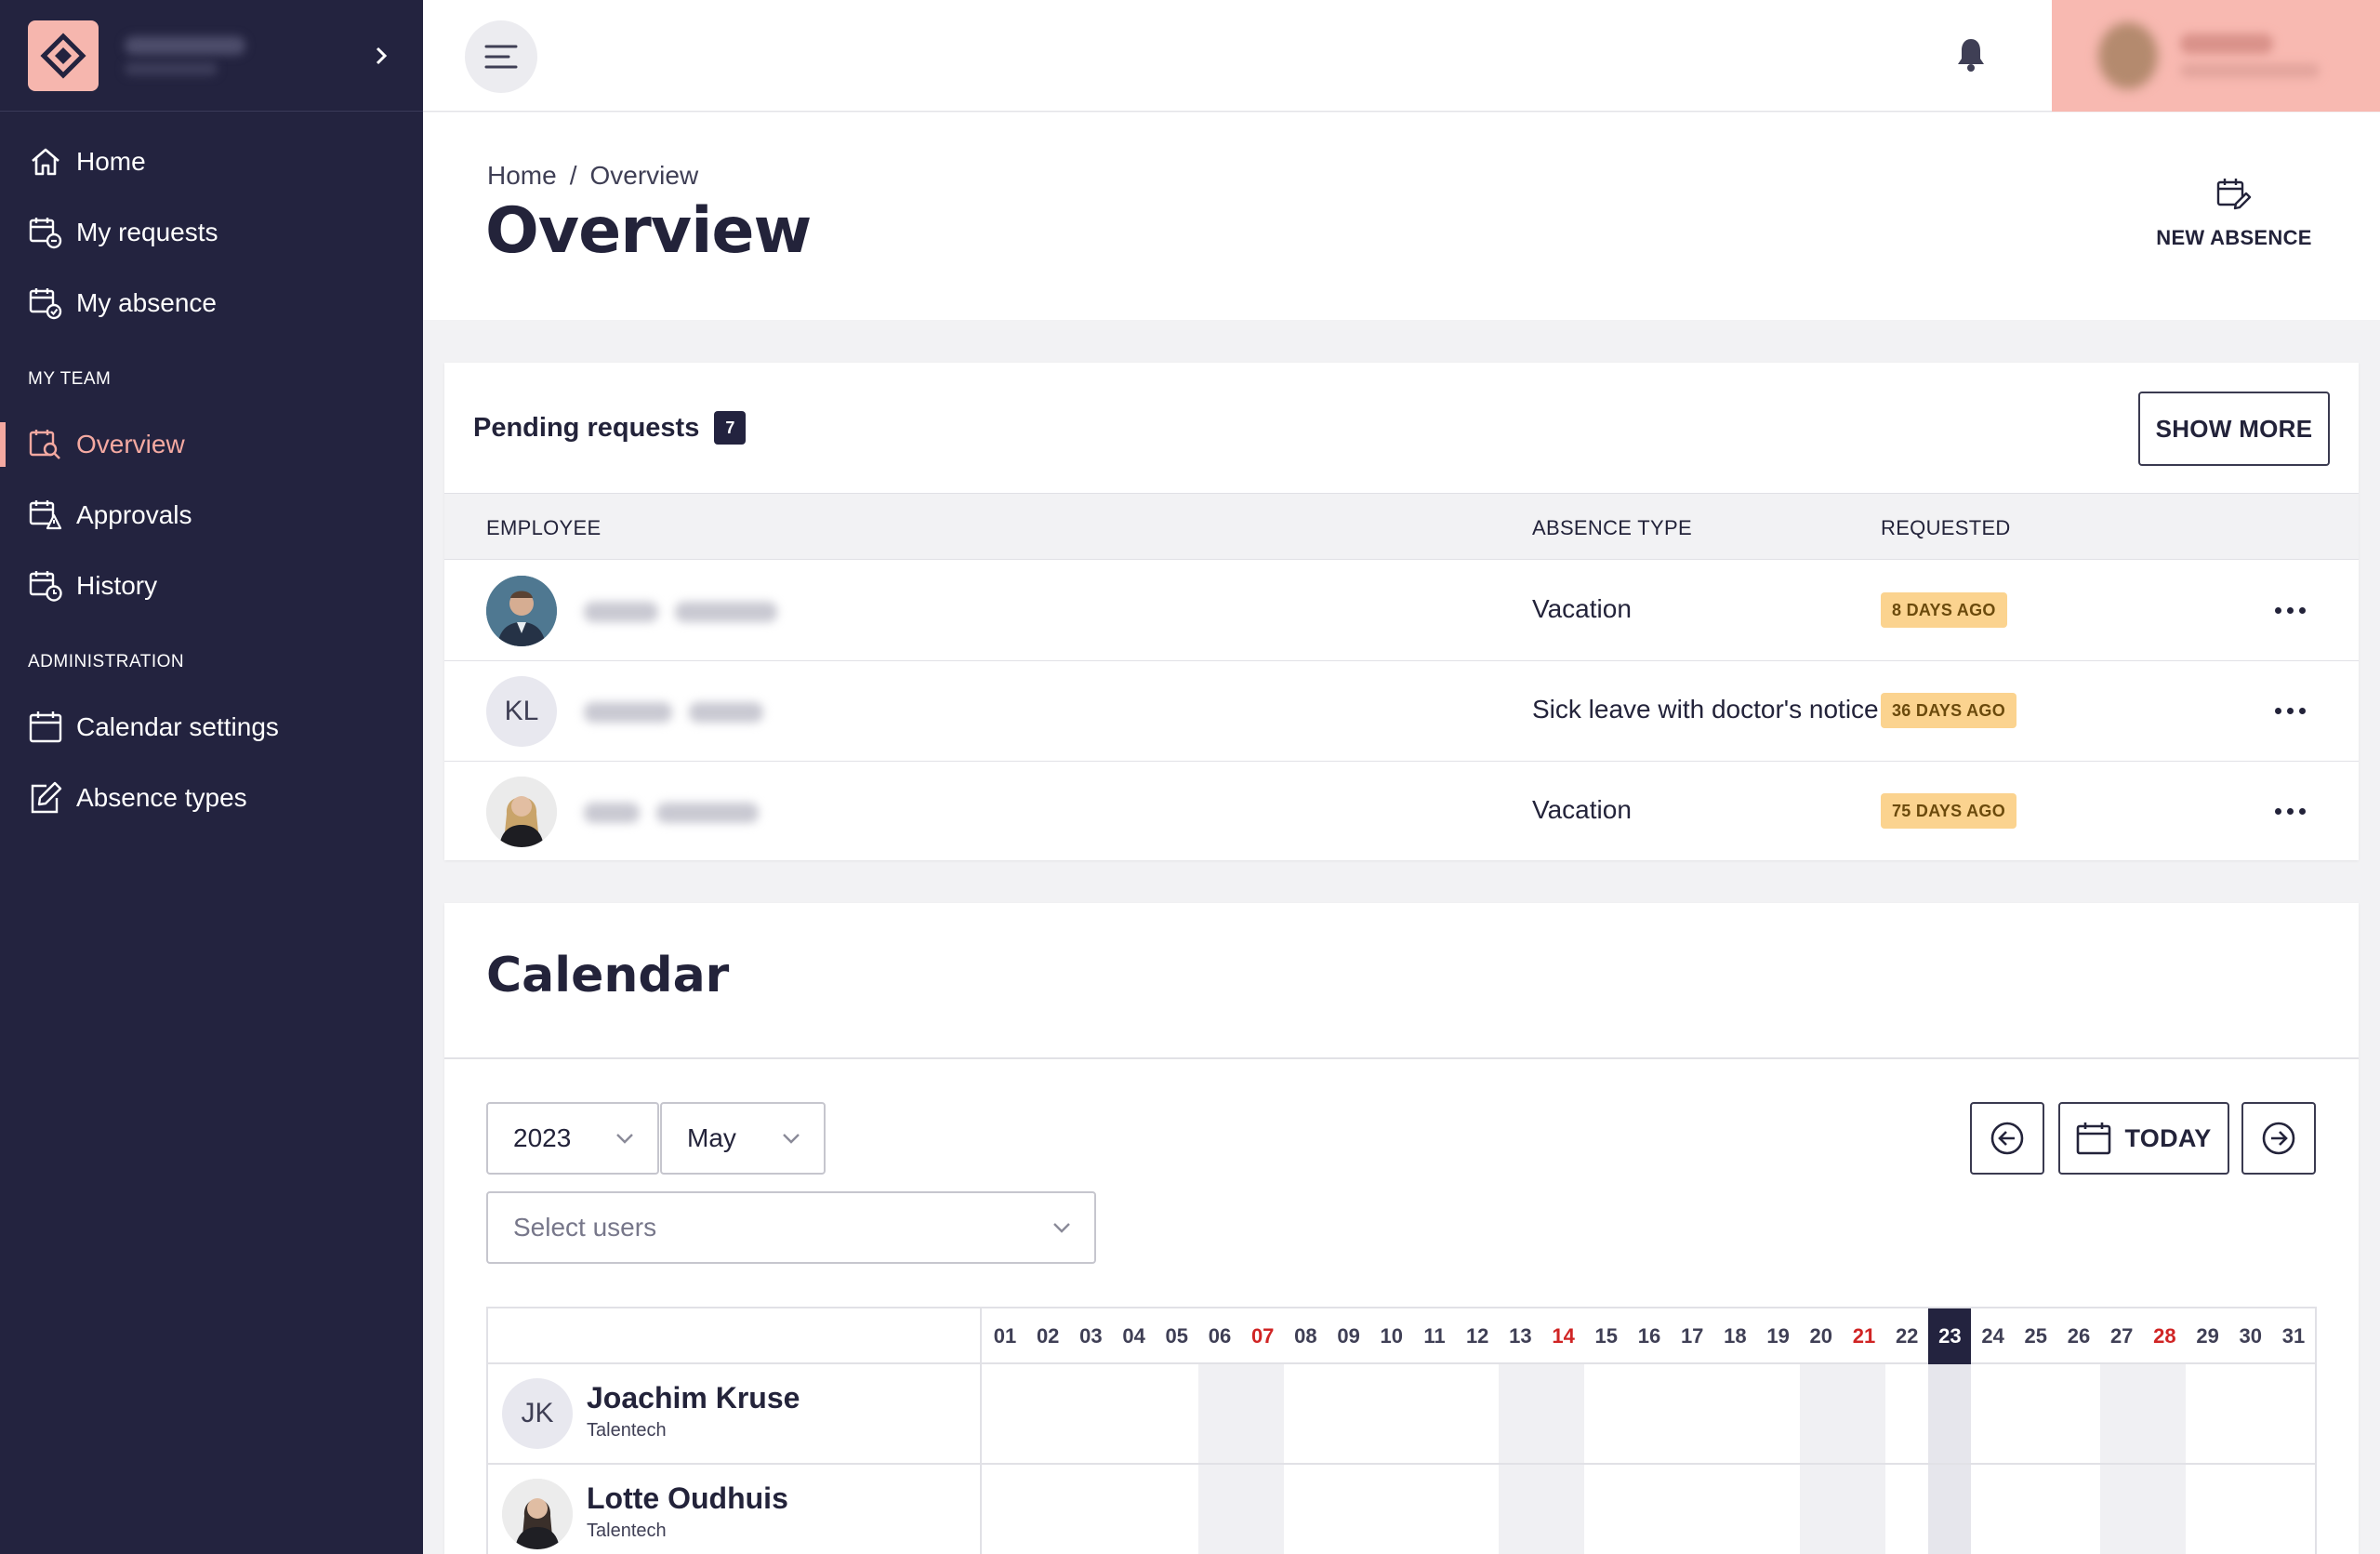 This screenshot has width=2380, height=1554. Describe the element at coordinates (1401, 56) in the screenshot. I see `top-bar` at that location.